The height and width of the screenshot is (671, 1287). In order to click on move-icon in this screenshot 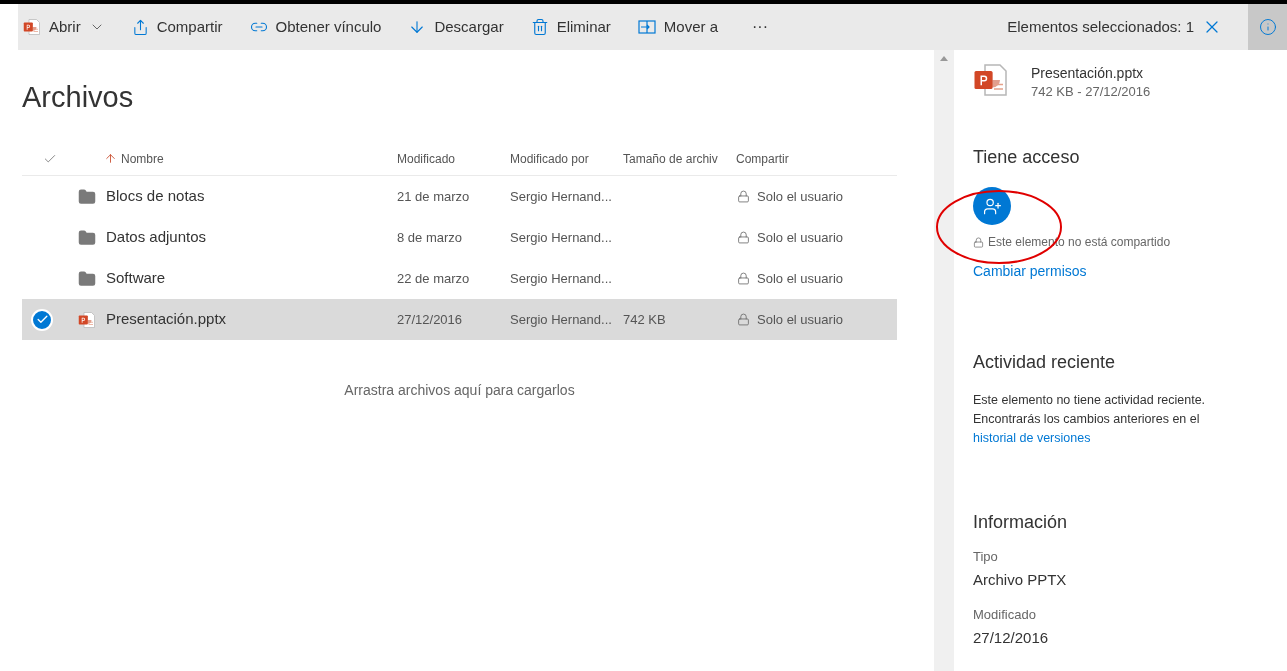, I will do `click(646, 27)`.